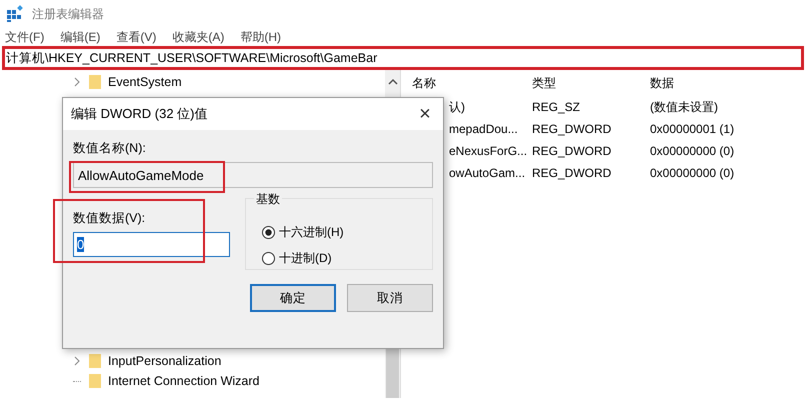 Image resolution: width=806 pixels, height=400 pixels. I want to click on window-title: 注册表编辑器, so click(68, 14).